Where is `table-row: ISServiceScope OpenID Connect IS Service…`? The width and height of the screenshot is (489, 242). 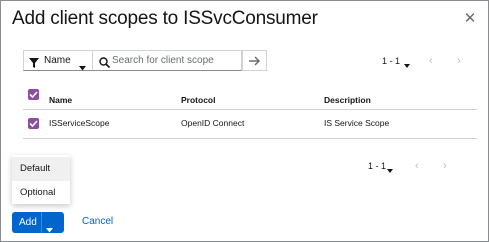
table-row: ISServiceScope OpenID Connect IS Service… is located at coordinates (250, 124).